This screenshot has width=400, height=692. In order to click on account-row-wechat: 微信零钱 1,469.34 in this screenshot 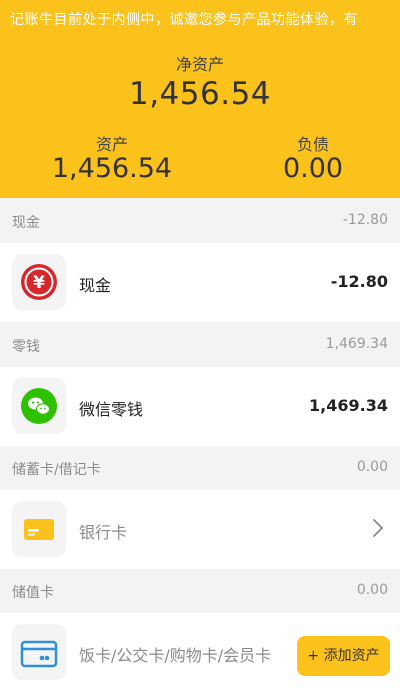, I will do `click(200, 406)`.